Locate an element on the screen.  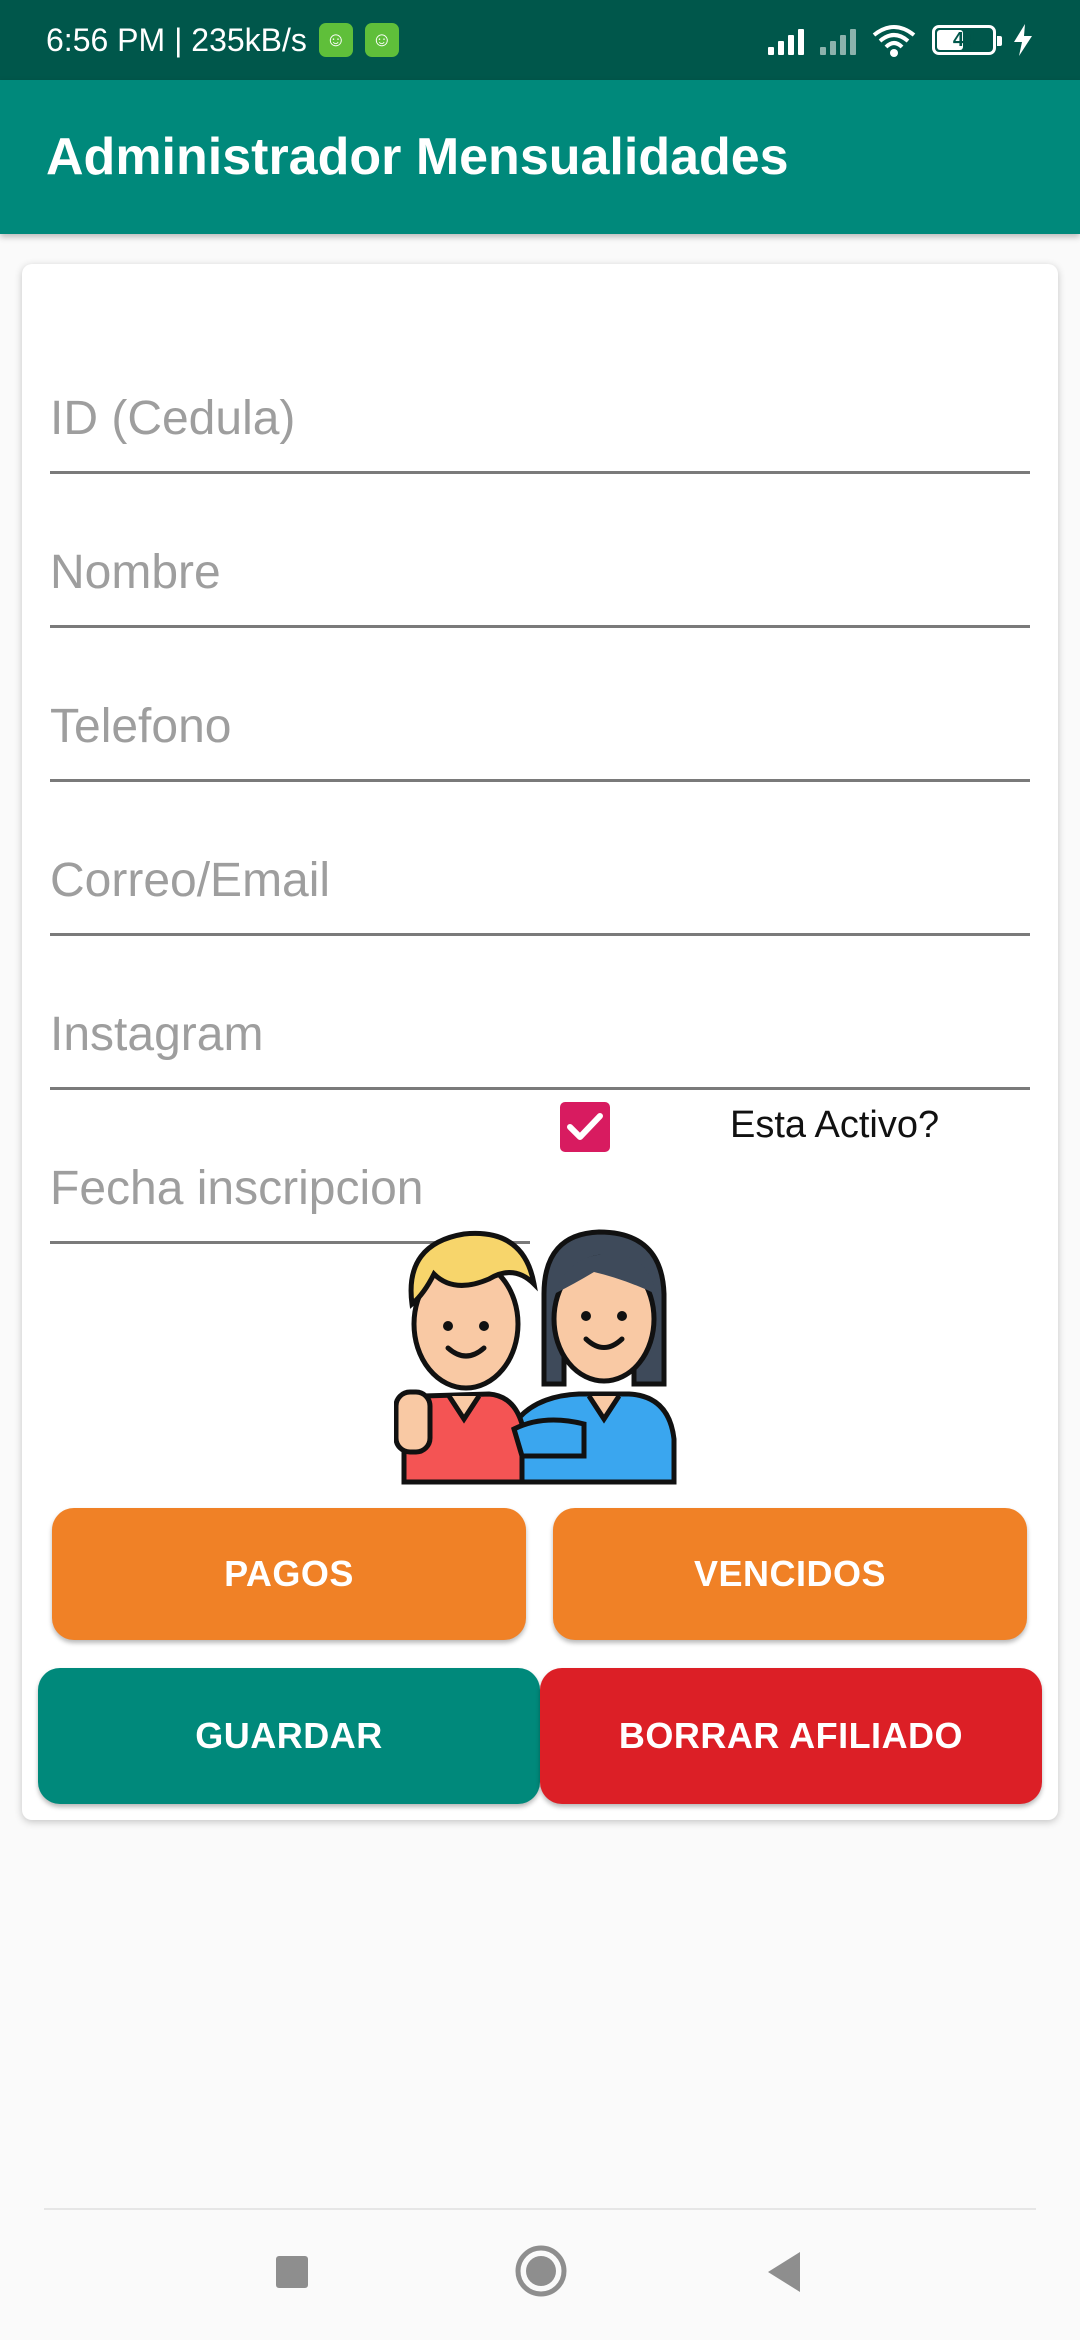
status-bar: 6:56 PM | 235kB/s ☺ ☺ 44 is located at coordinates (540, 40).